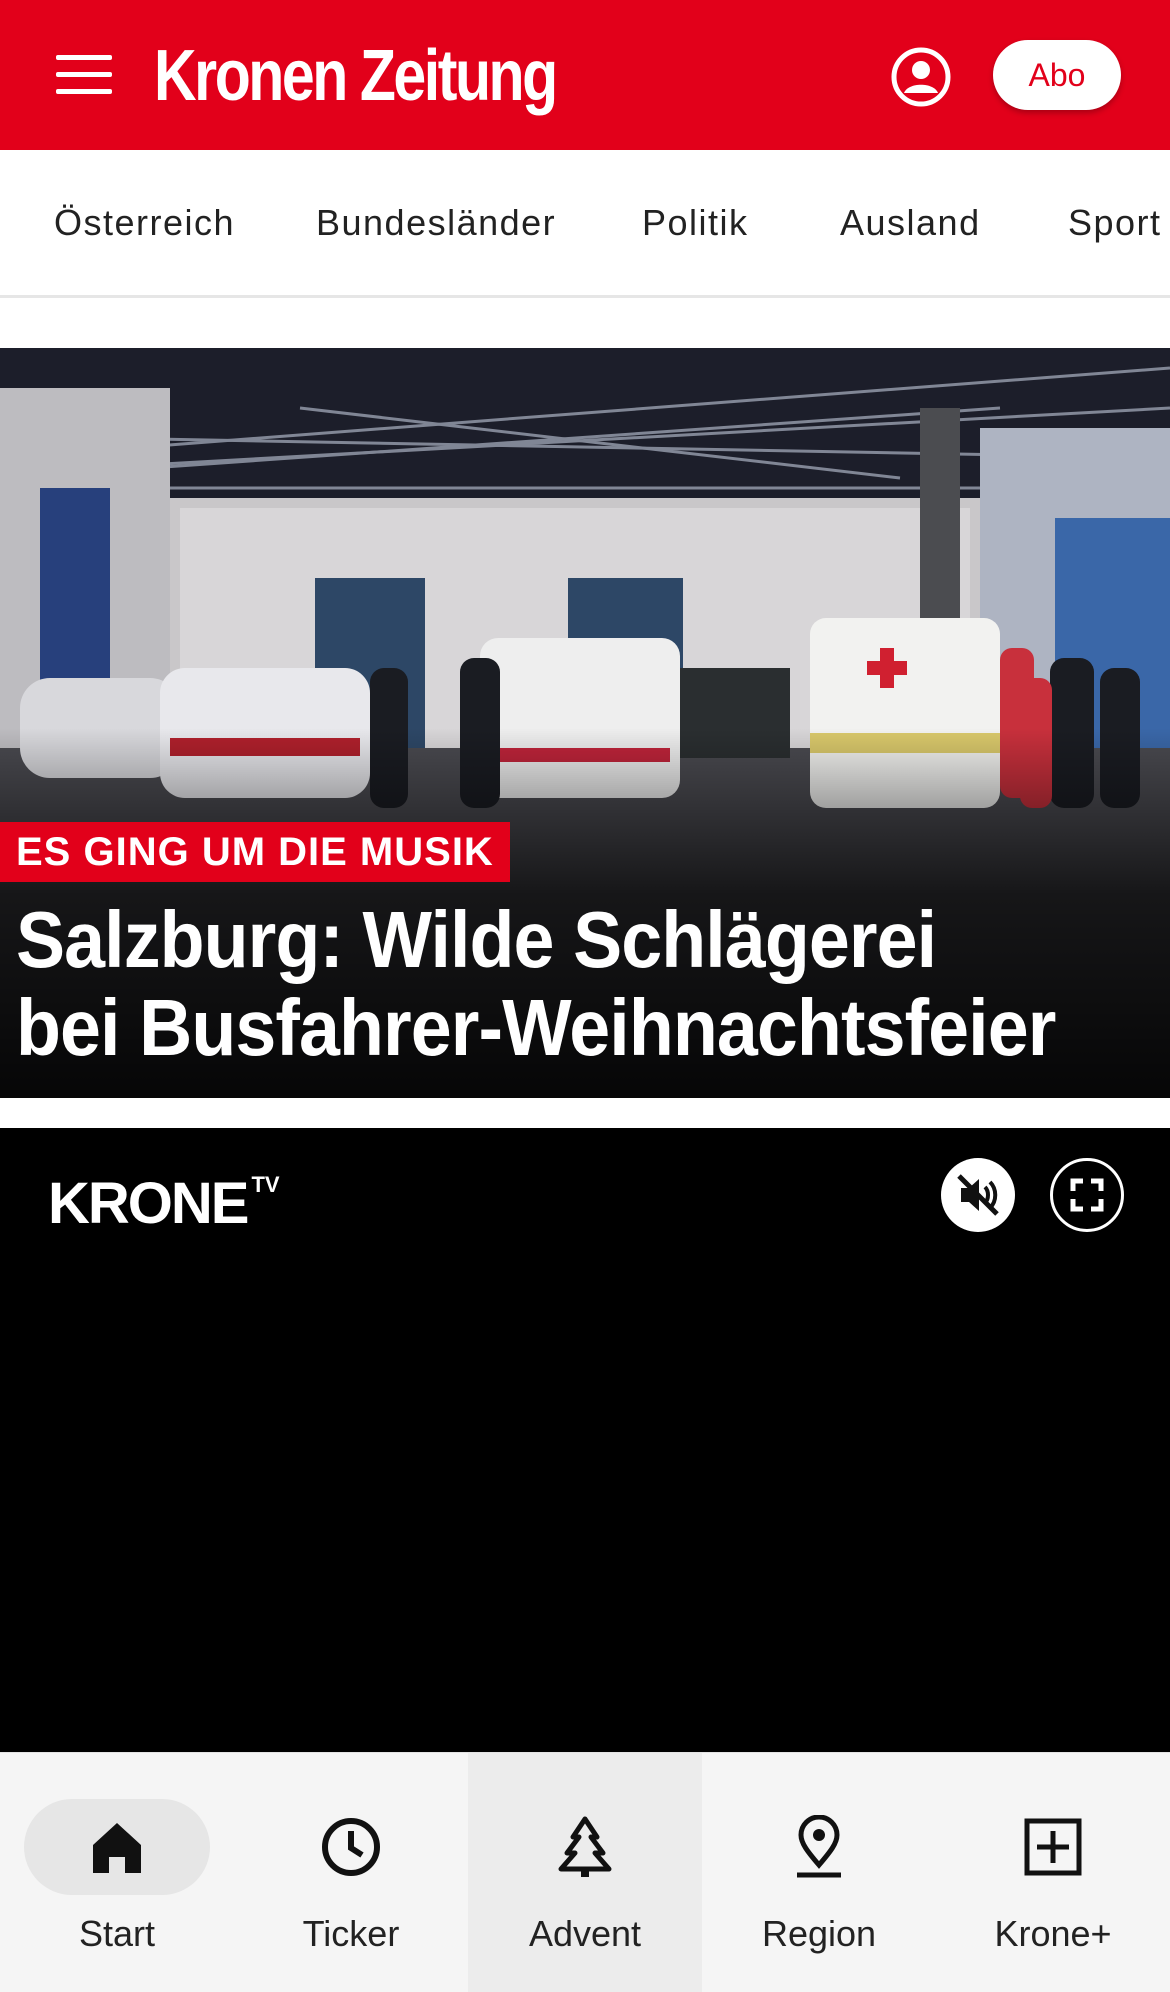  I want to click on nav-advent-label: Advent, so click(585, 1933).